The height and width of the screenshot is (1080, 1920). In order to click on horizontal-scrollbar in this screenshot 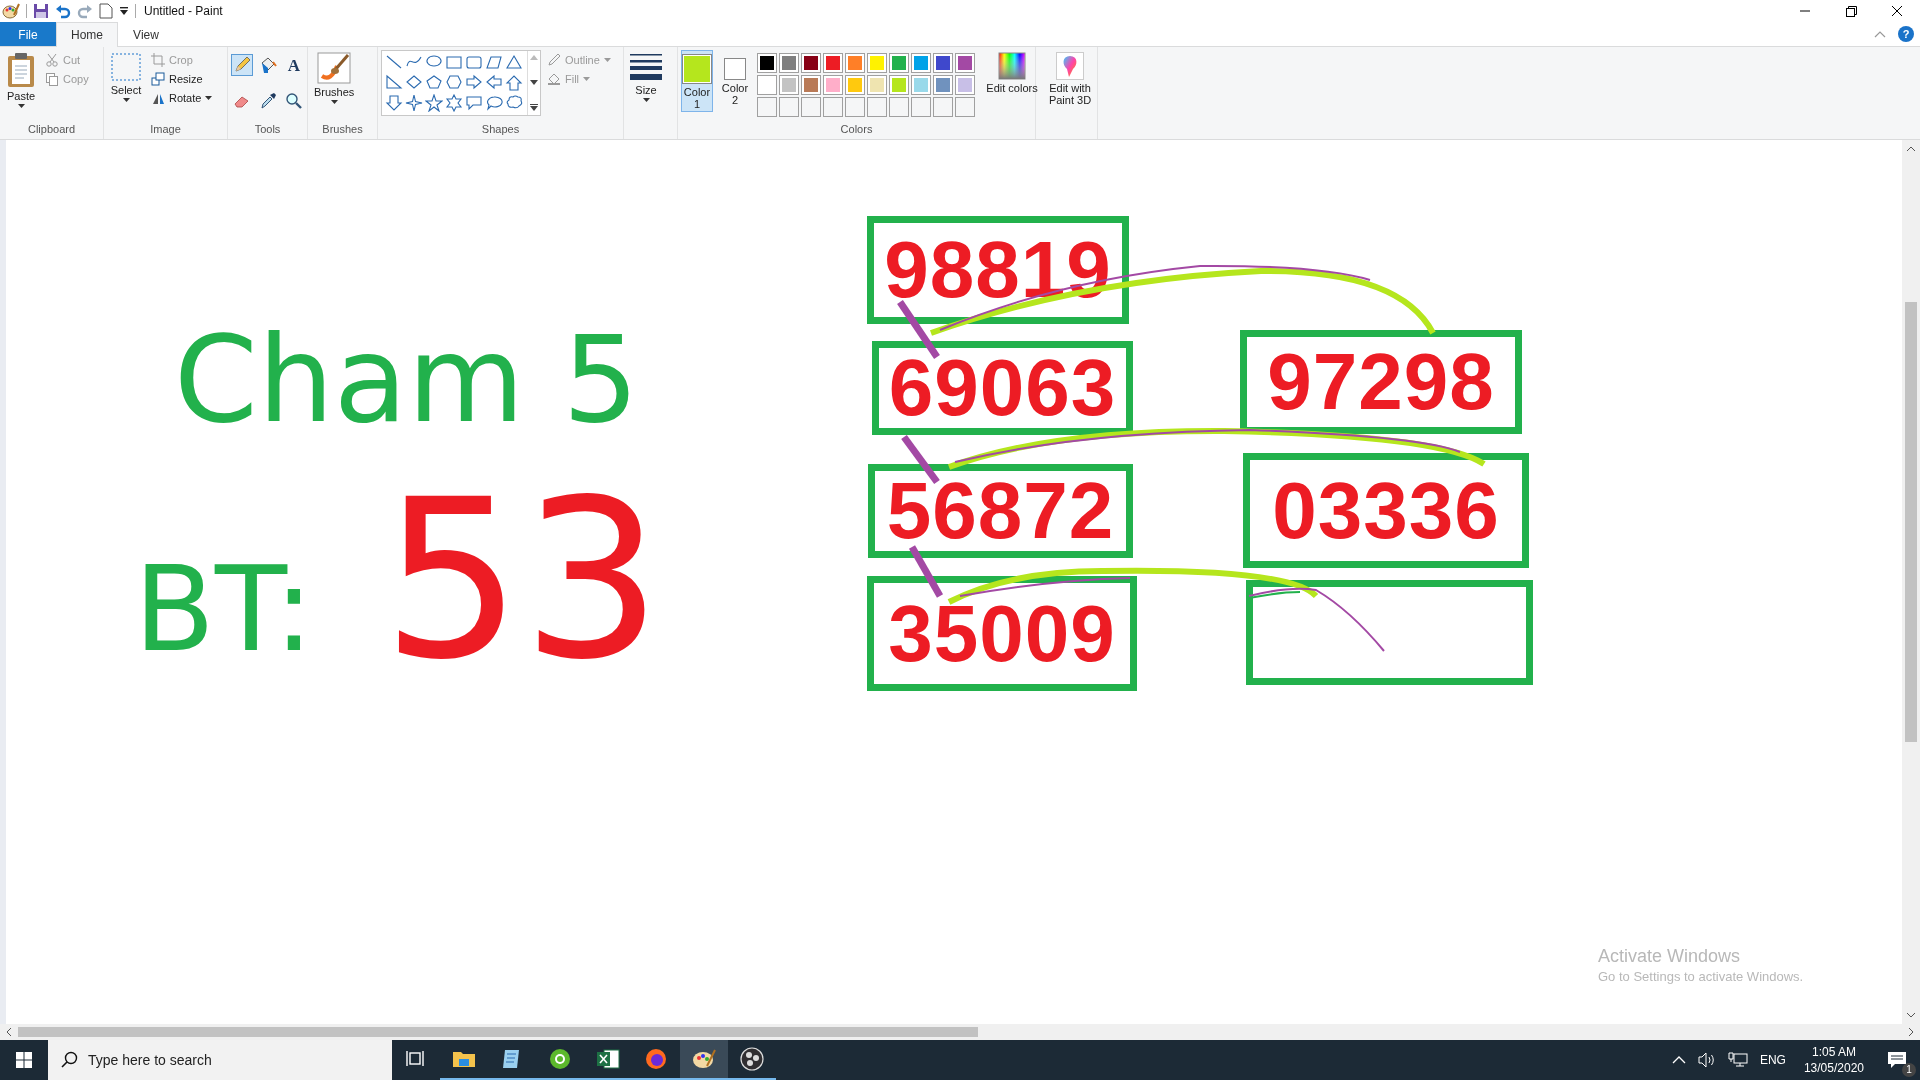, I will do `click(960, 1032)`.